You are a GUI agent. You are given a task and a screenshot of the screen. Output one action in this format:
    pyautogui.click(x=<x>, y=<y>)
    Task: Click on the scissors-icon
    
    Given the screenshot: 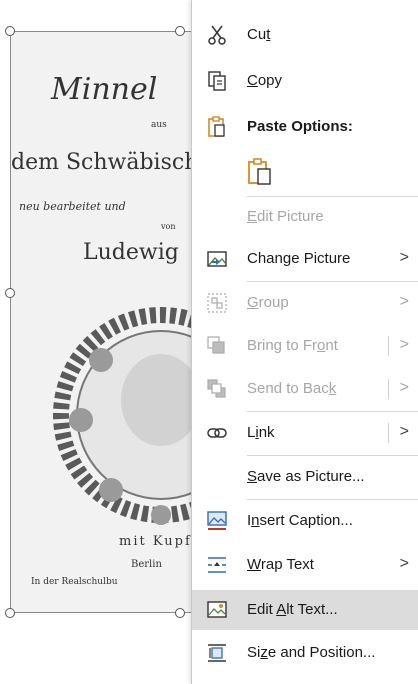 What is the action you would take?
    pyautogui.click(x=217, y=35)
    